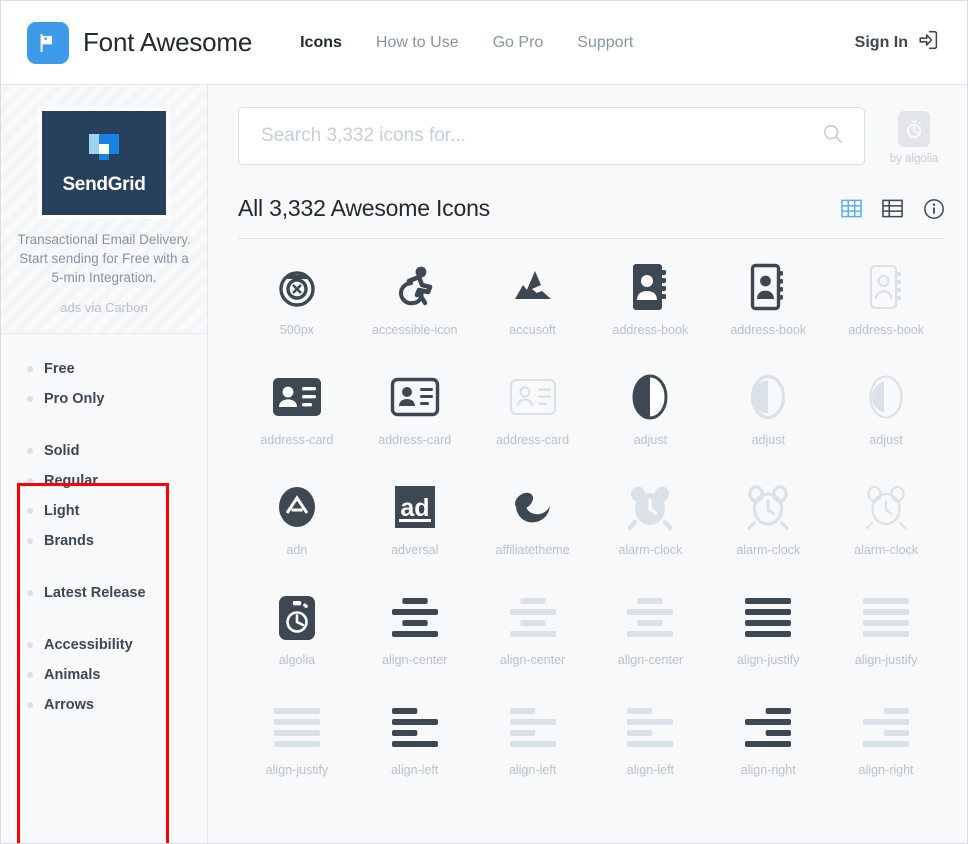 This screenshot has width=968, height=844. What do you see at coordinates (833, 136) in the screenshot?
I see `search-icon` at bounding box center [833, 136].